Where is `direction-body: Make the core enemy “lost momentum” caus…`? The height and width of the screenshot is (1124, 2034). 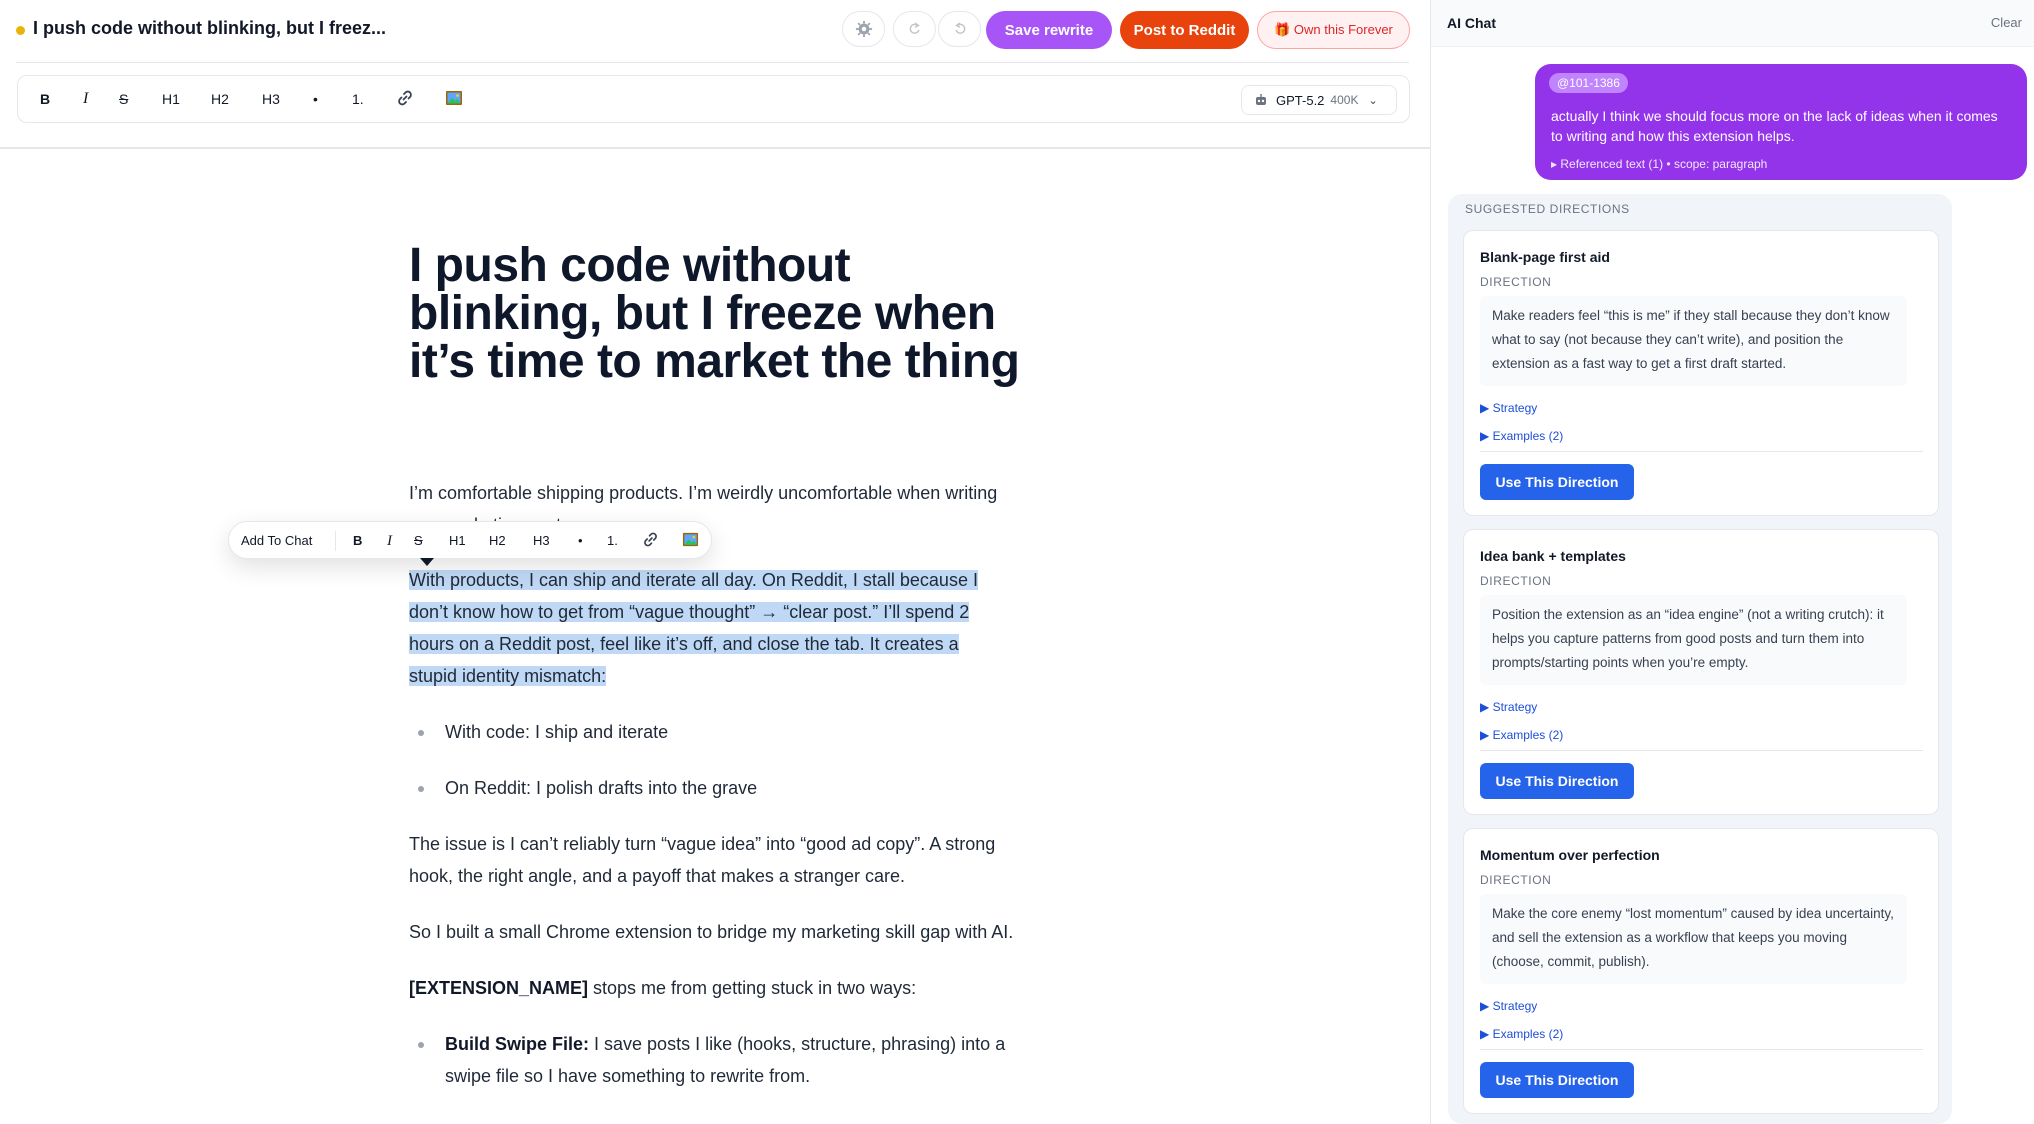 direction-body: Make the core enemy “lost momentum” caus… is located at coordinates (1693, 939).